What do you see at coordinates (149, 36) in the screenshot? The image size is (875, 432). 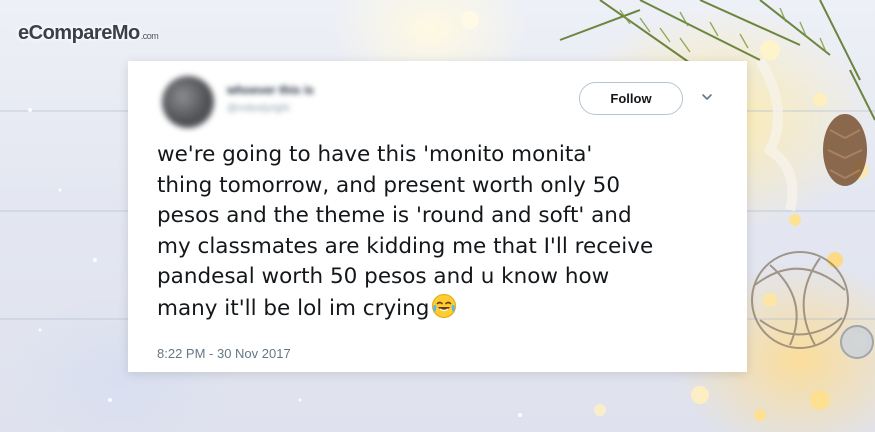 I see `logo-suffix: .com` at bounding box center [149, 36].